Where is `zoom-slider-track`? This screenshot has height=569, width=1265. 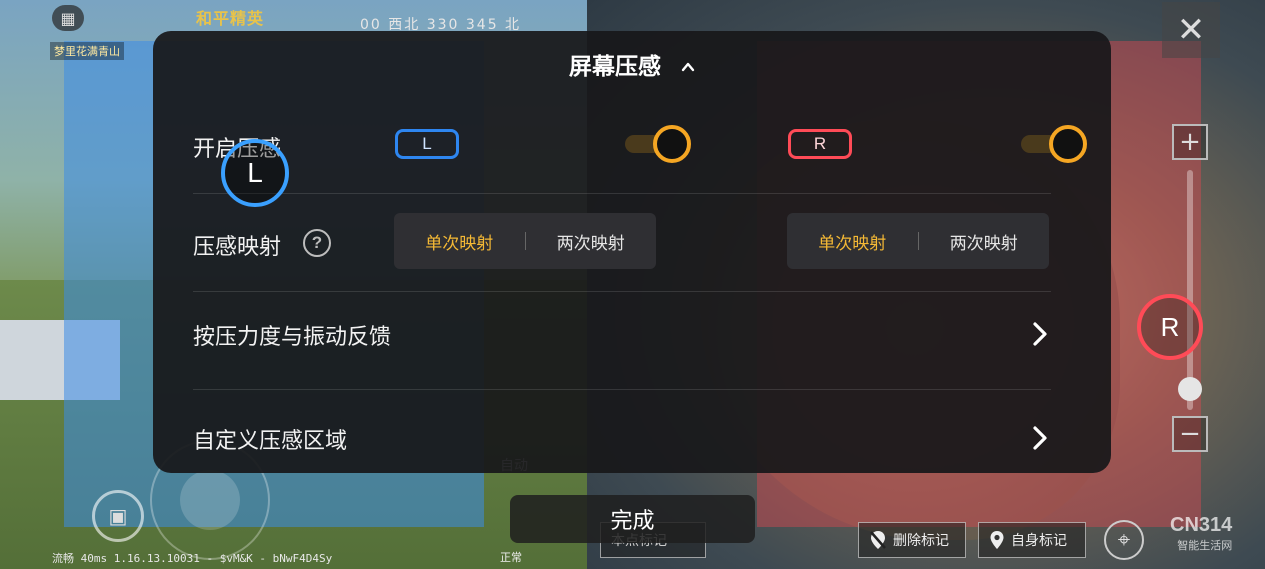
zoom-slider-track is located at coordinates (1190, 290).